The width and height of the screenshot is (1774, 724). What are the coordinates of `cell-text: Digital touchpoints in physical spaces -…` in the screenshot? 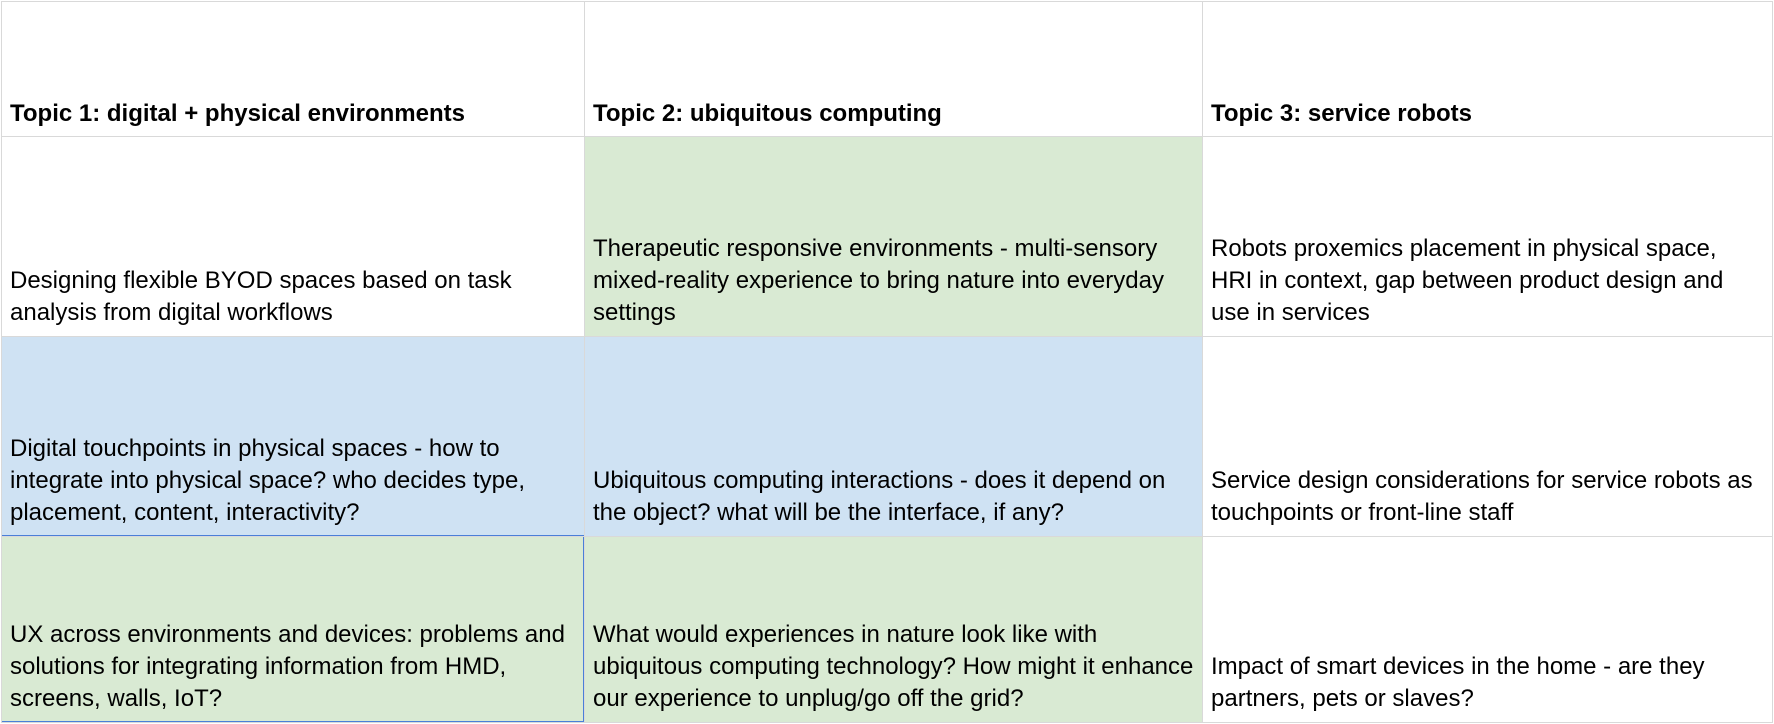 It's located at (267, 480).